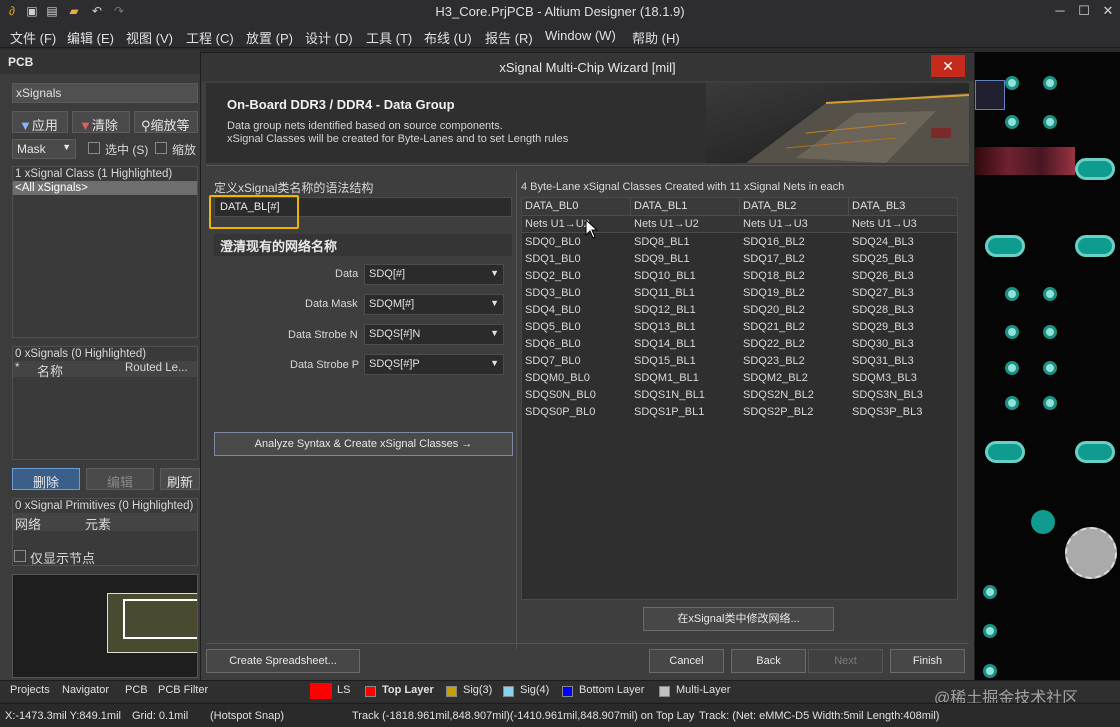 The width and height of the screenshot is (1120, 727). I want to click on menu-view: 视图 (V), so click(149, 37).